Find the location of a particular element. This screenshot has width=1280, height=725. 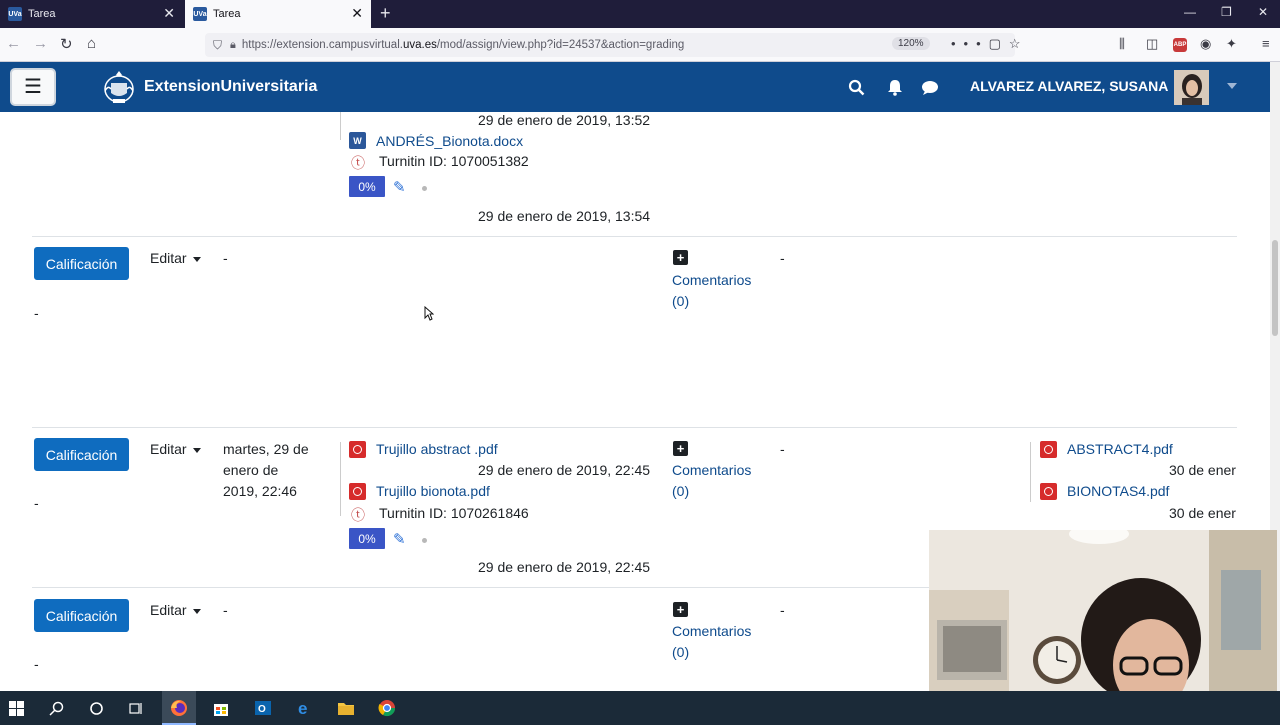

turnitin-icon: ⓣ is located at coordinates (358, 163).